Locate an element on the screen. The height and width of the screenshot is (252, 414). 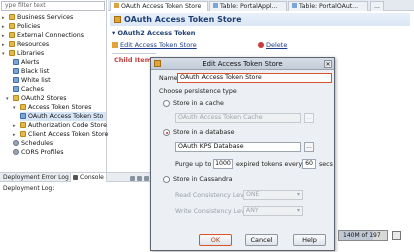
tree-item-oauth2-stores: ▾ OAuth2 Stores is located at coordinates (36, 98).